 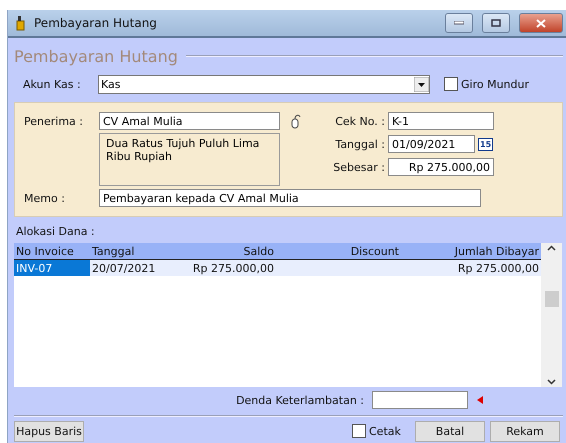 What do you see at coordinates (52, 268) in the screenshot?
I see `table-cell: INV-07` at bounding box center [52, 268].